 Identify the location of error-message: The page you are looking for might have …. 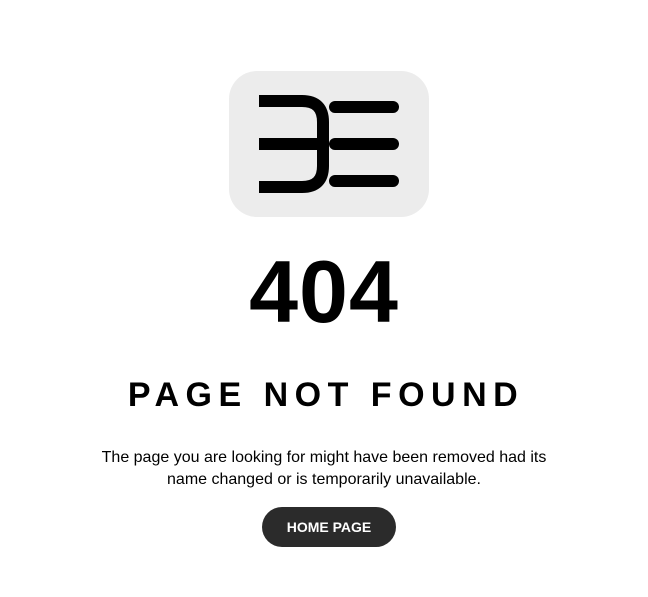
(324, 469).